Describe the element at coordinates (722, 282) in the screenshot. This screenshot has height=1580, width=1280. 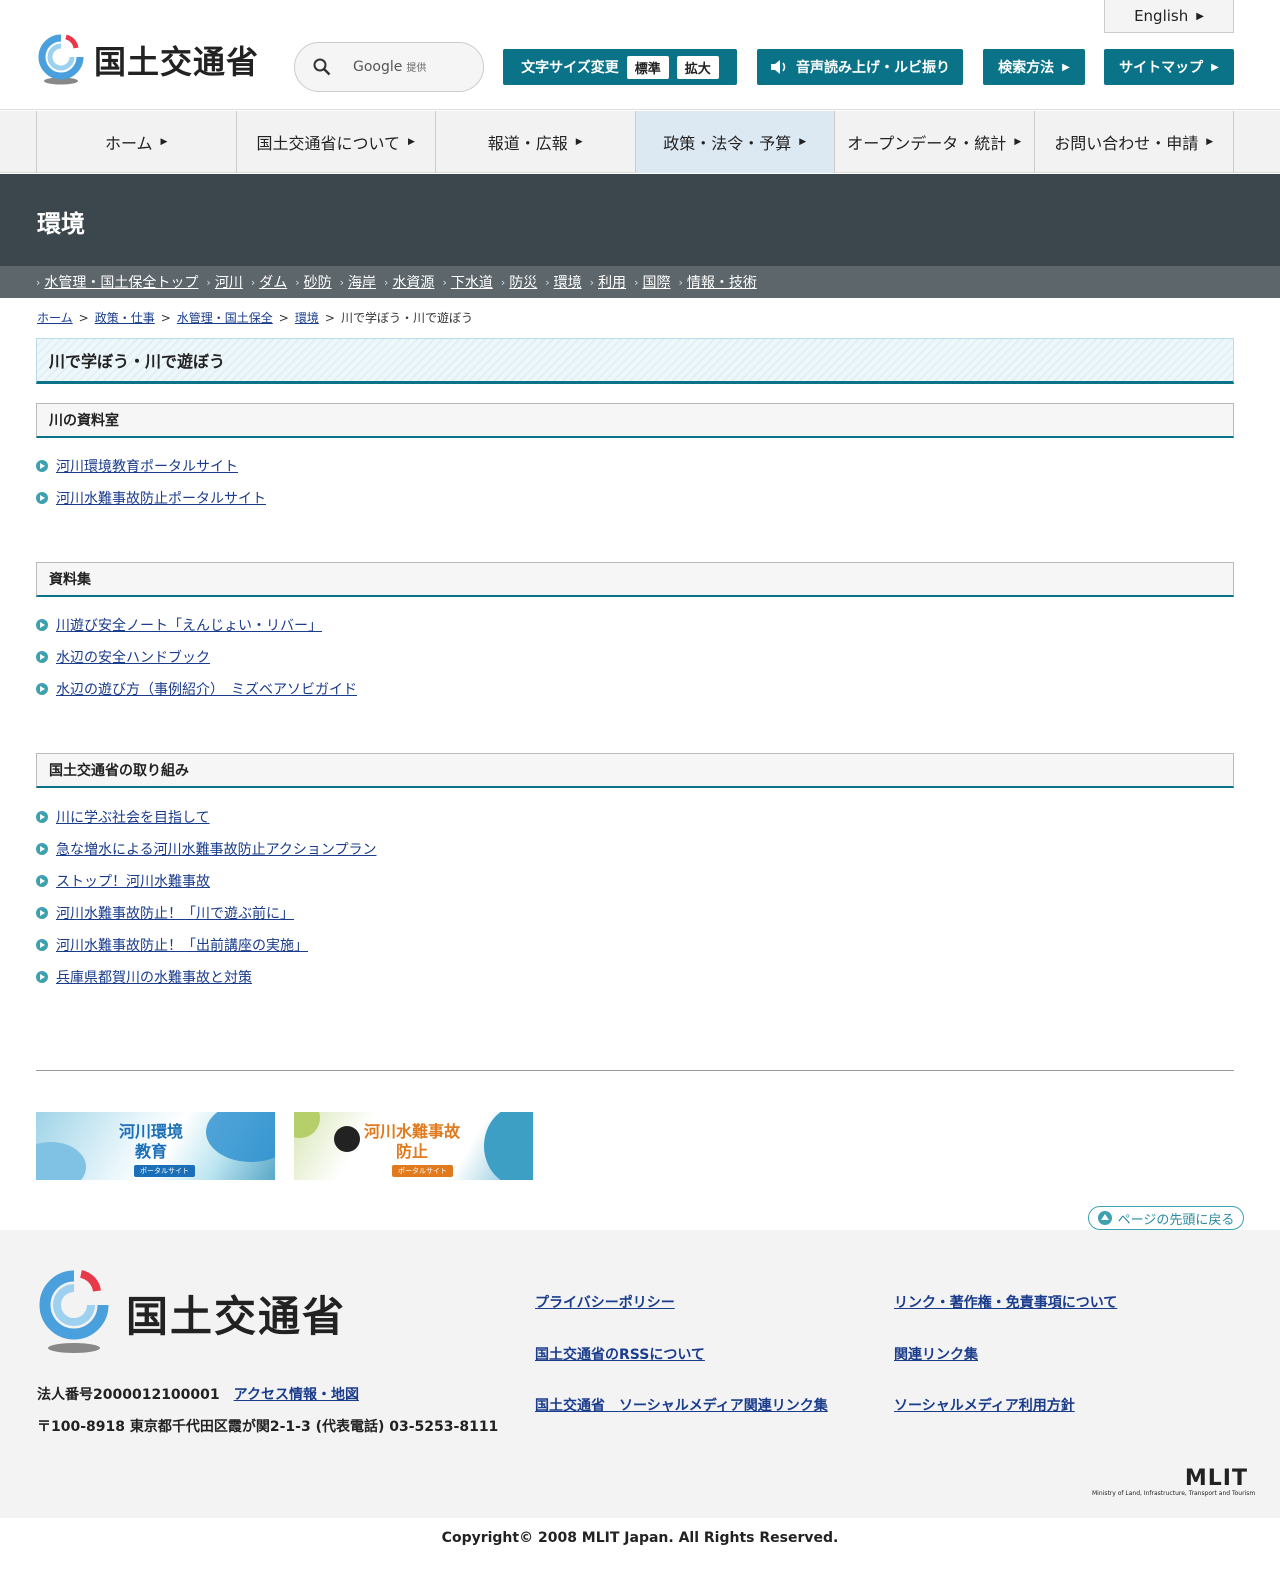
I see `subnav-link: 情報・技術` at that location.